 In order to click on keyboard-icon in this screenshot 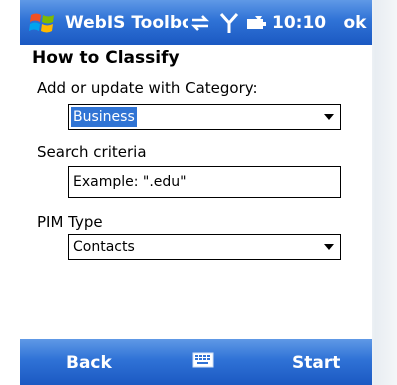, I will do `click(203, 360)`.